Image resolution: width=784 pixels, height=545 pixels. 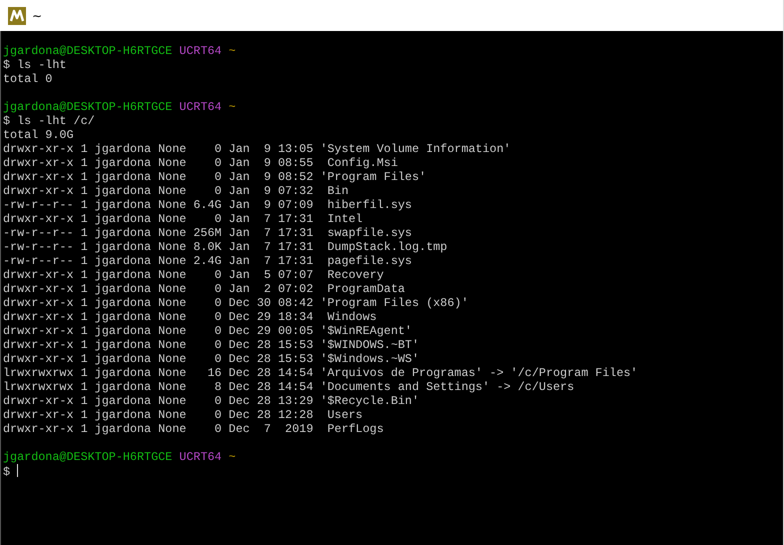 I want to click on window-title: ~, so click(x=37, y=15).